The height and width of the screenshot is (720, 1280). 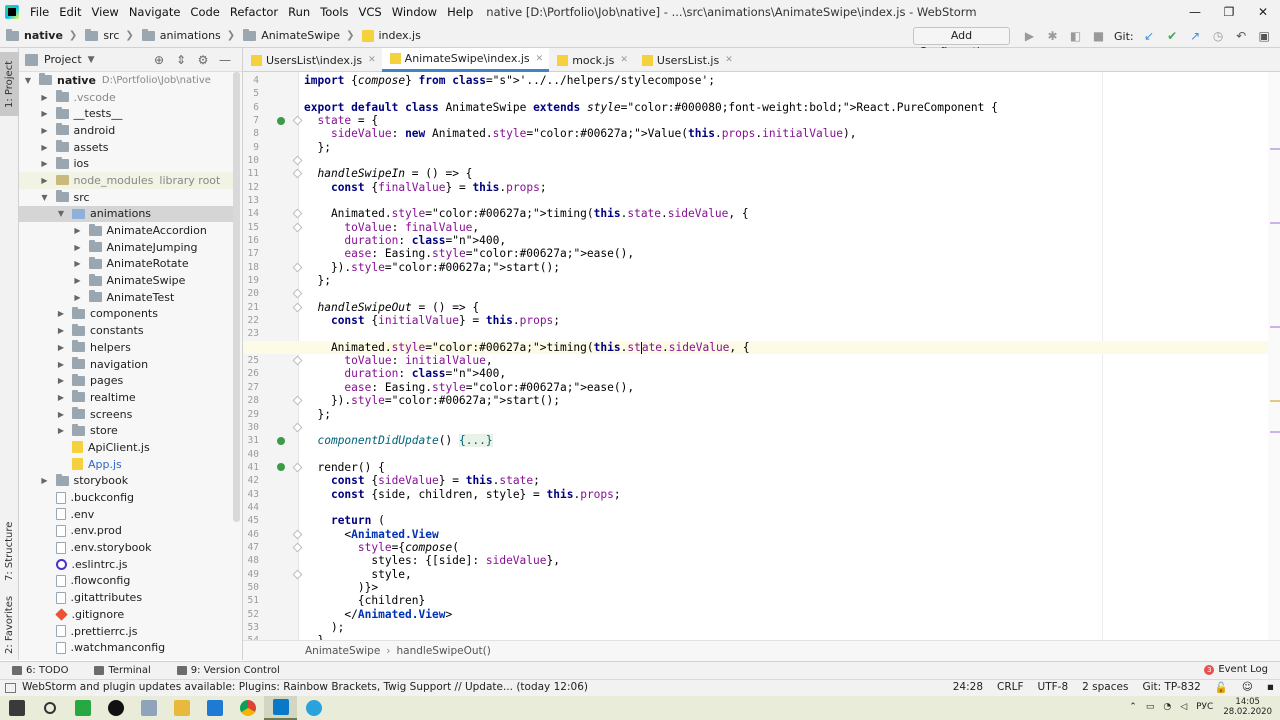 I want to click on coverage-icon: ◧, so click(x=1075, y=36).